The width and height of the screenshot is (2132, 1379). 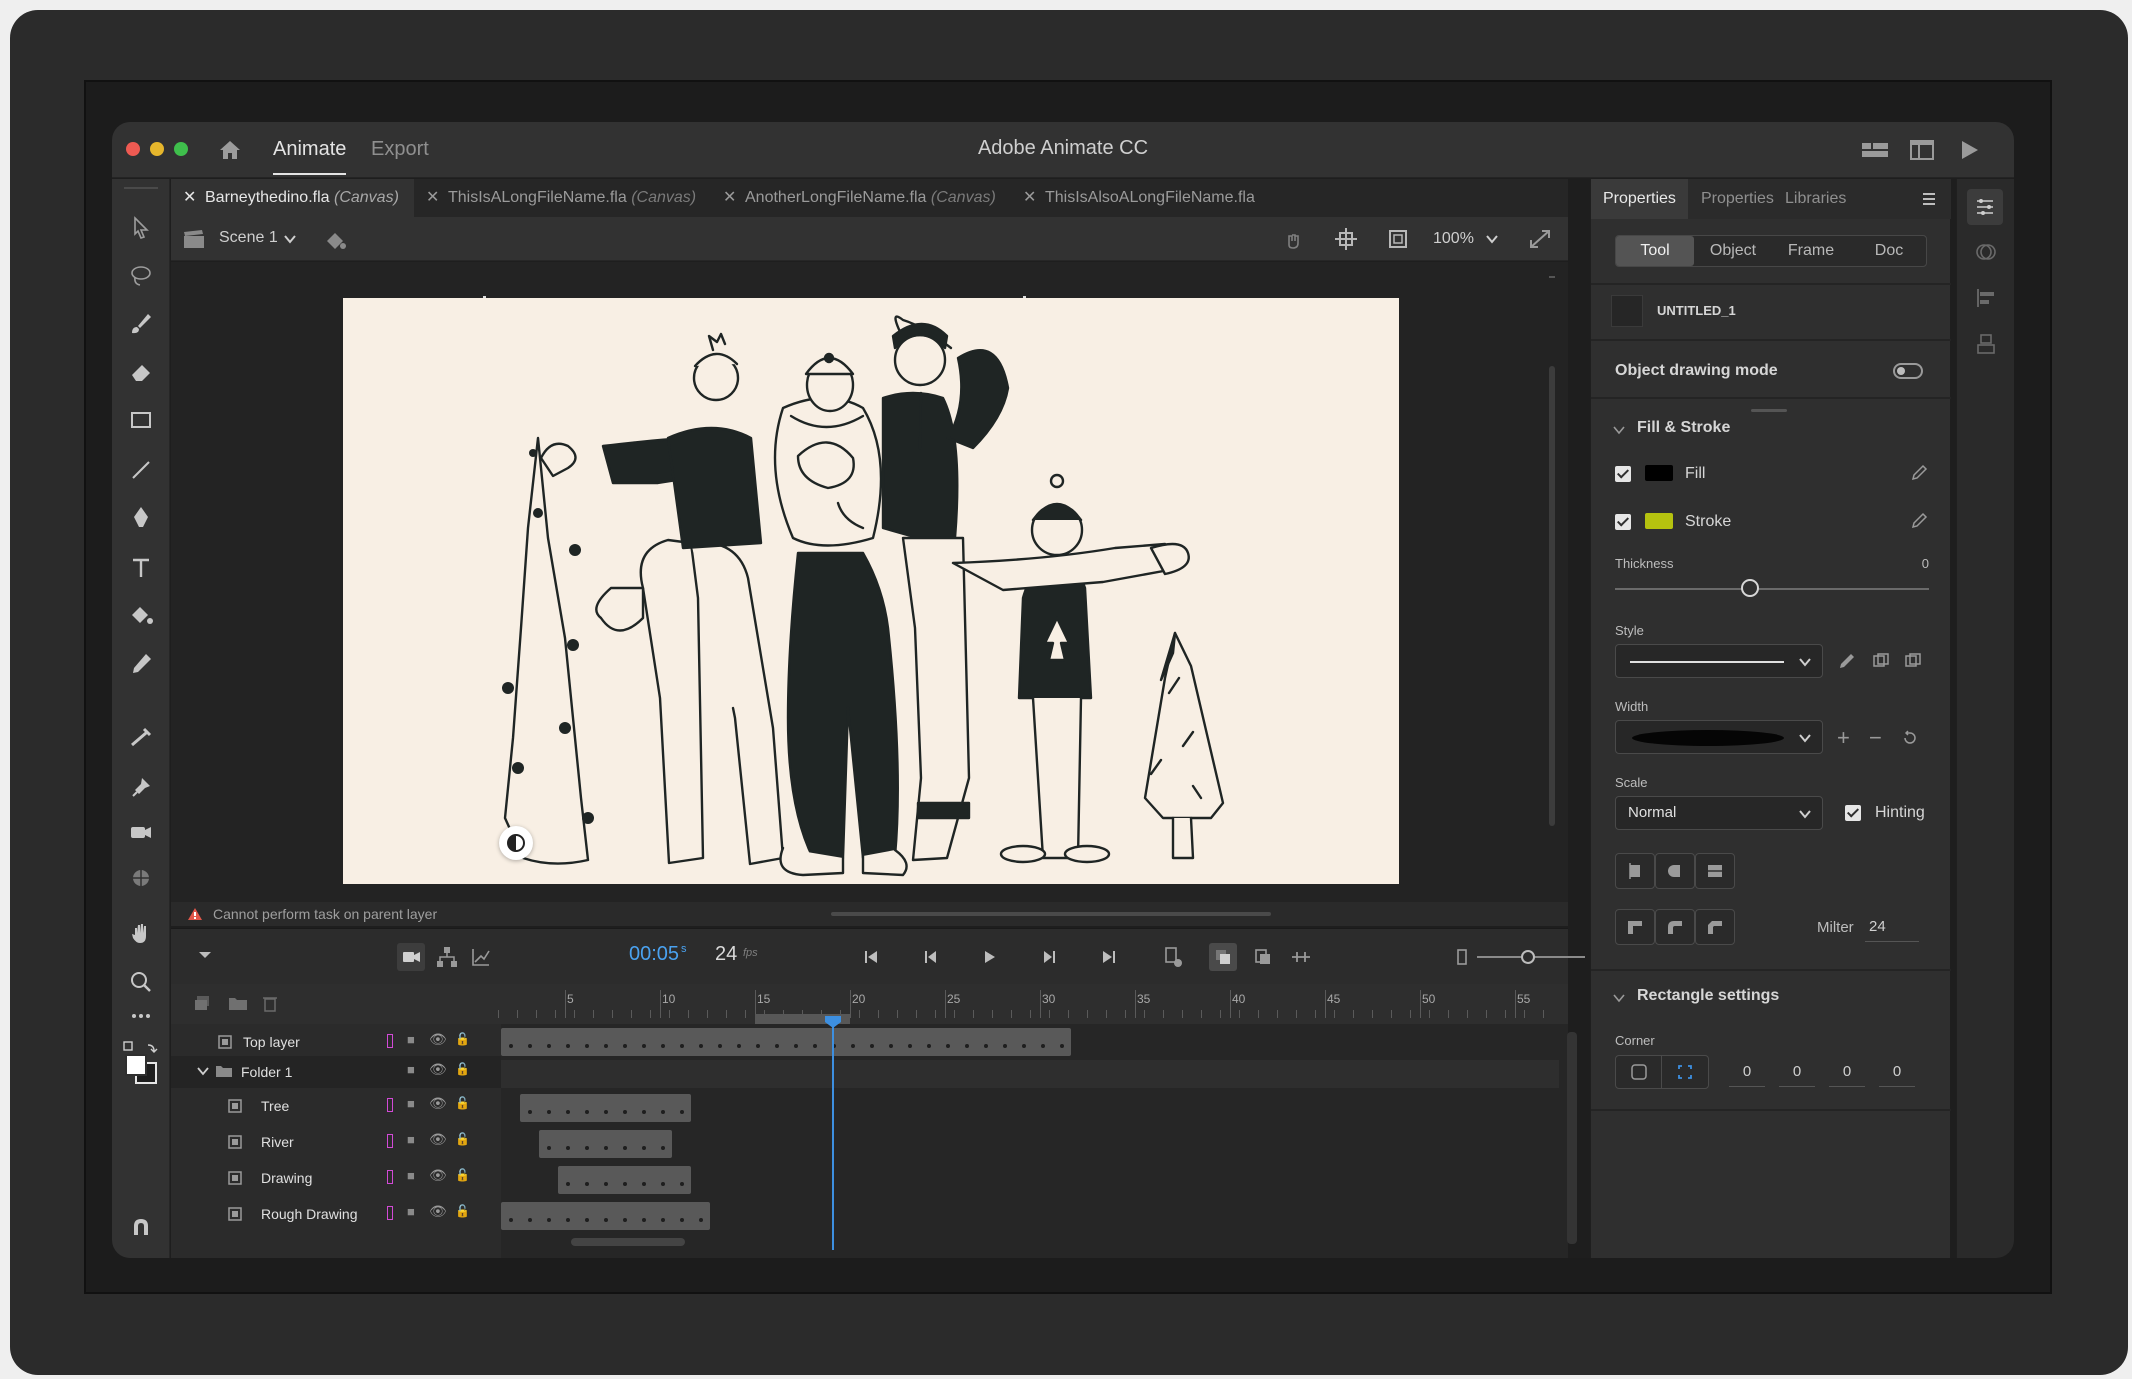 I want to click on selection-arrow-icon, so click(x=141, y=228).